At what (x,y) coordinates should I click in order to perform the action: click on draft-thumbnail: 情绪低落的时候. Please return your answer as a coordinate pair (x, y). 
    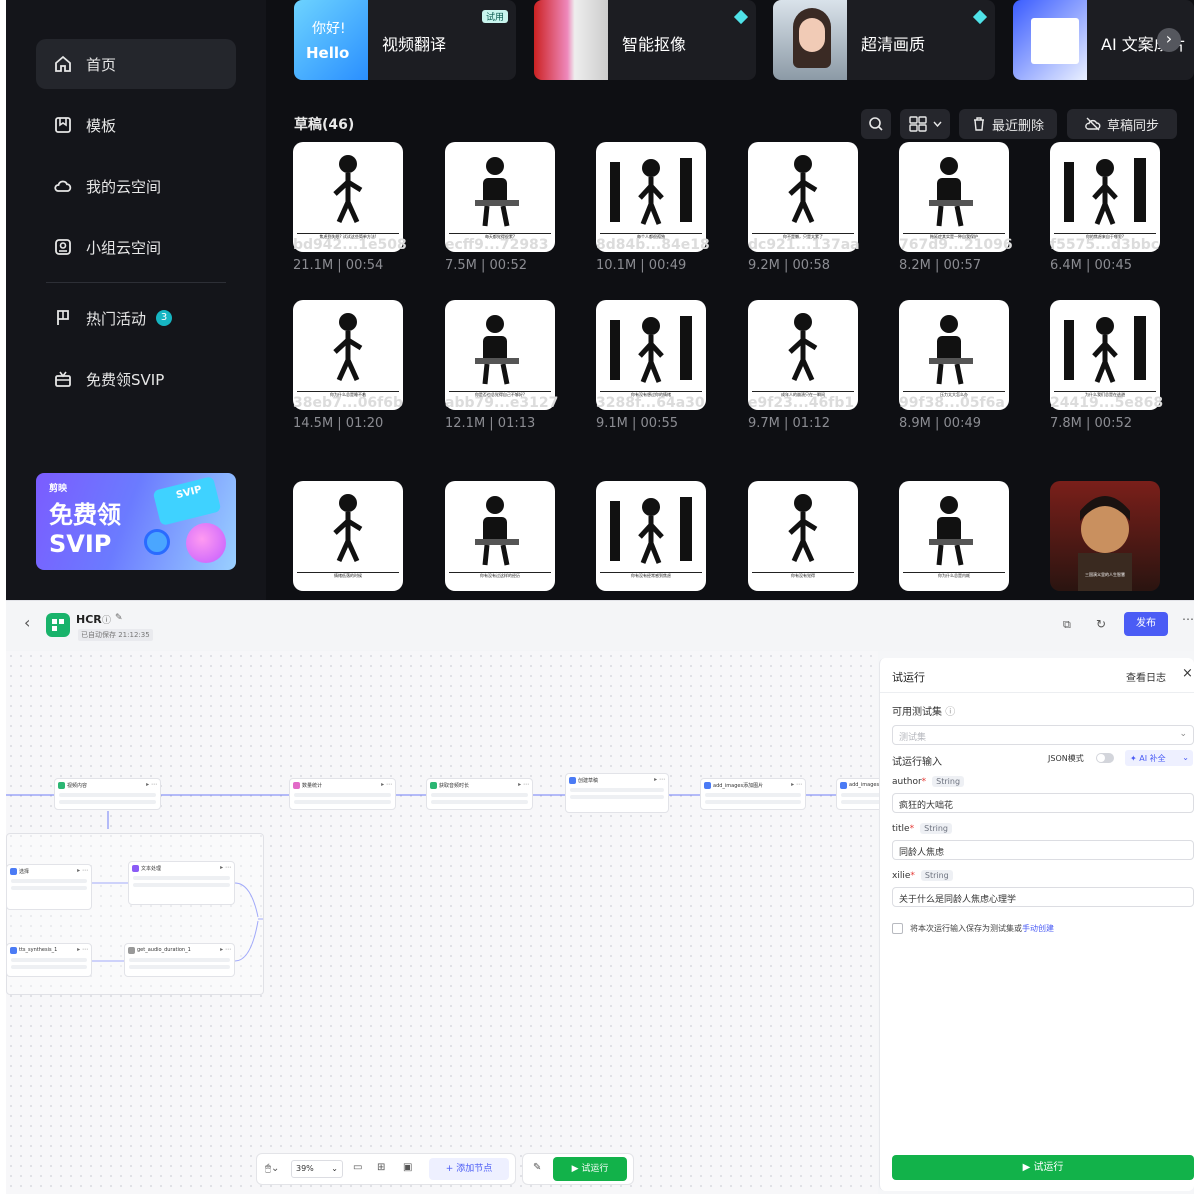
    Looking at the image, I should click on (348, 536).